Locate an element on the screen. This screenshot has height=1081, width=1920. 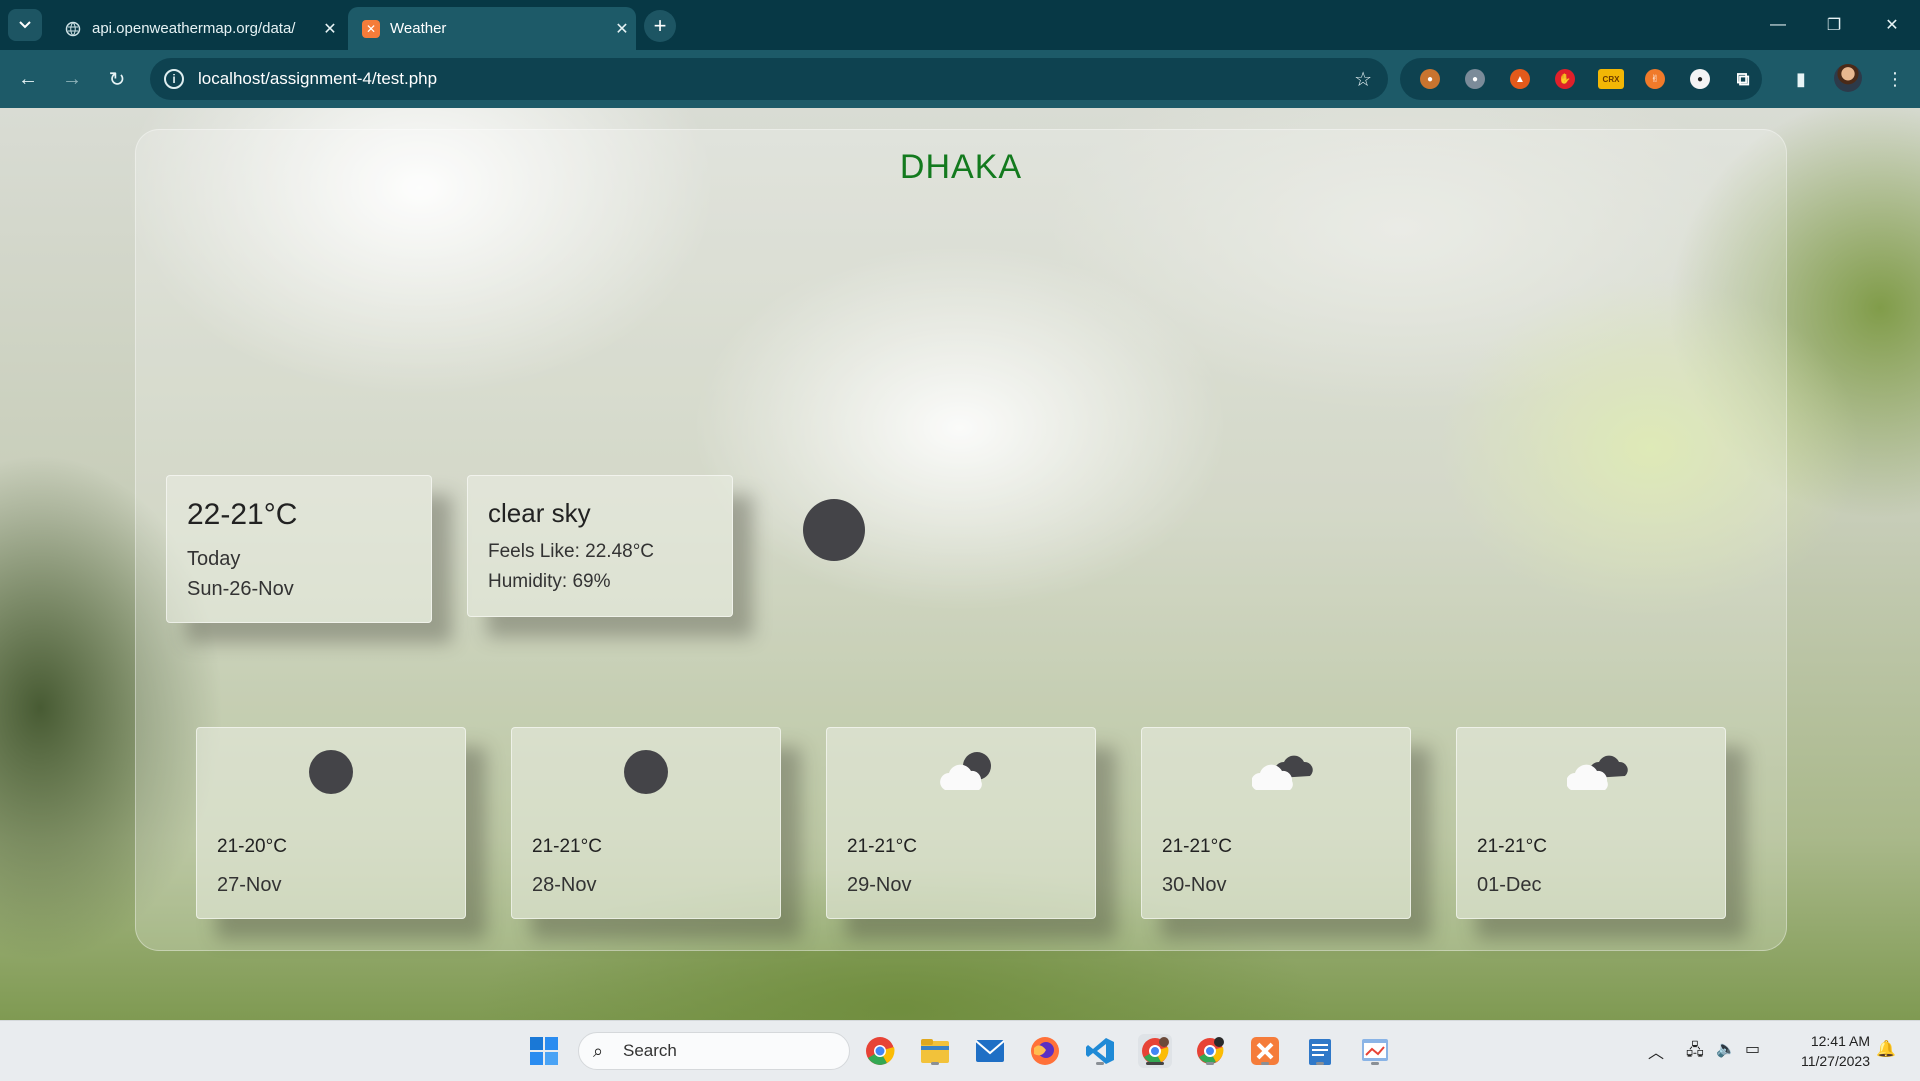
globe-icon is located at coordinates (73, 29).